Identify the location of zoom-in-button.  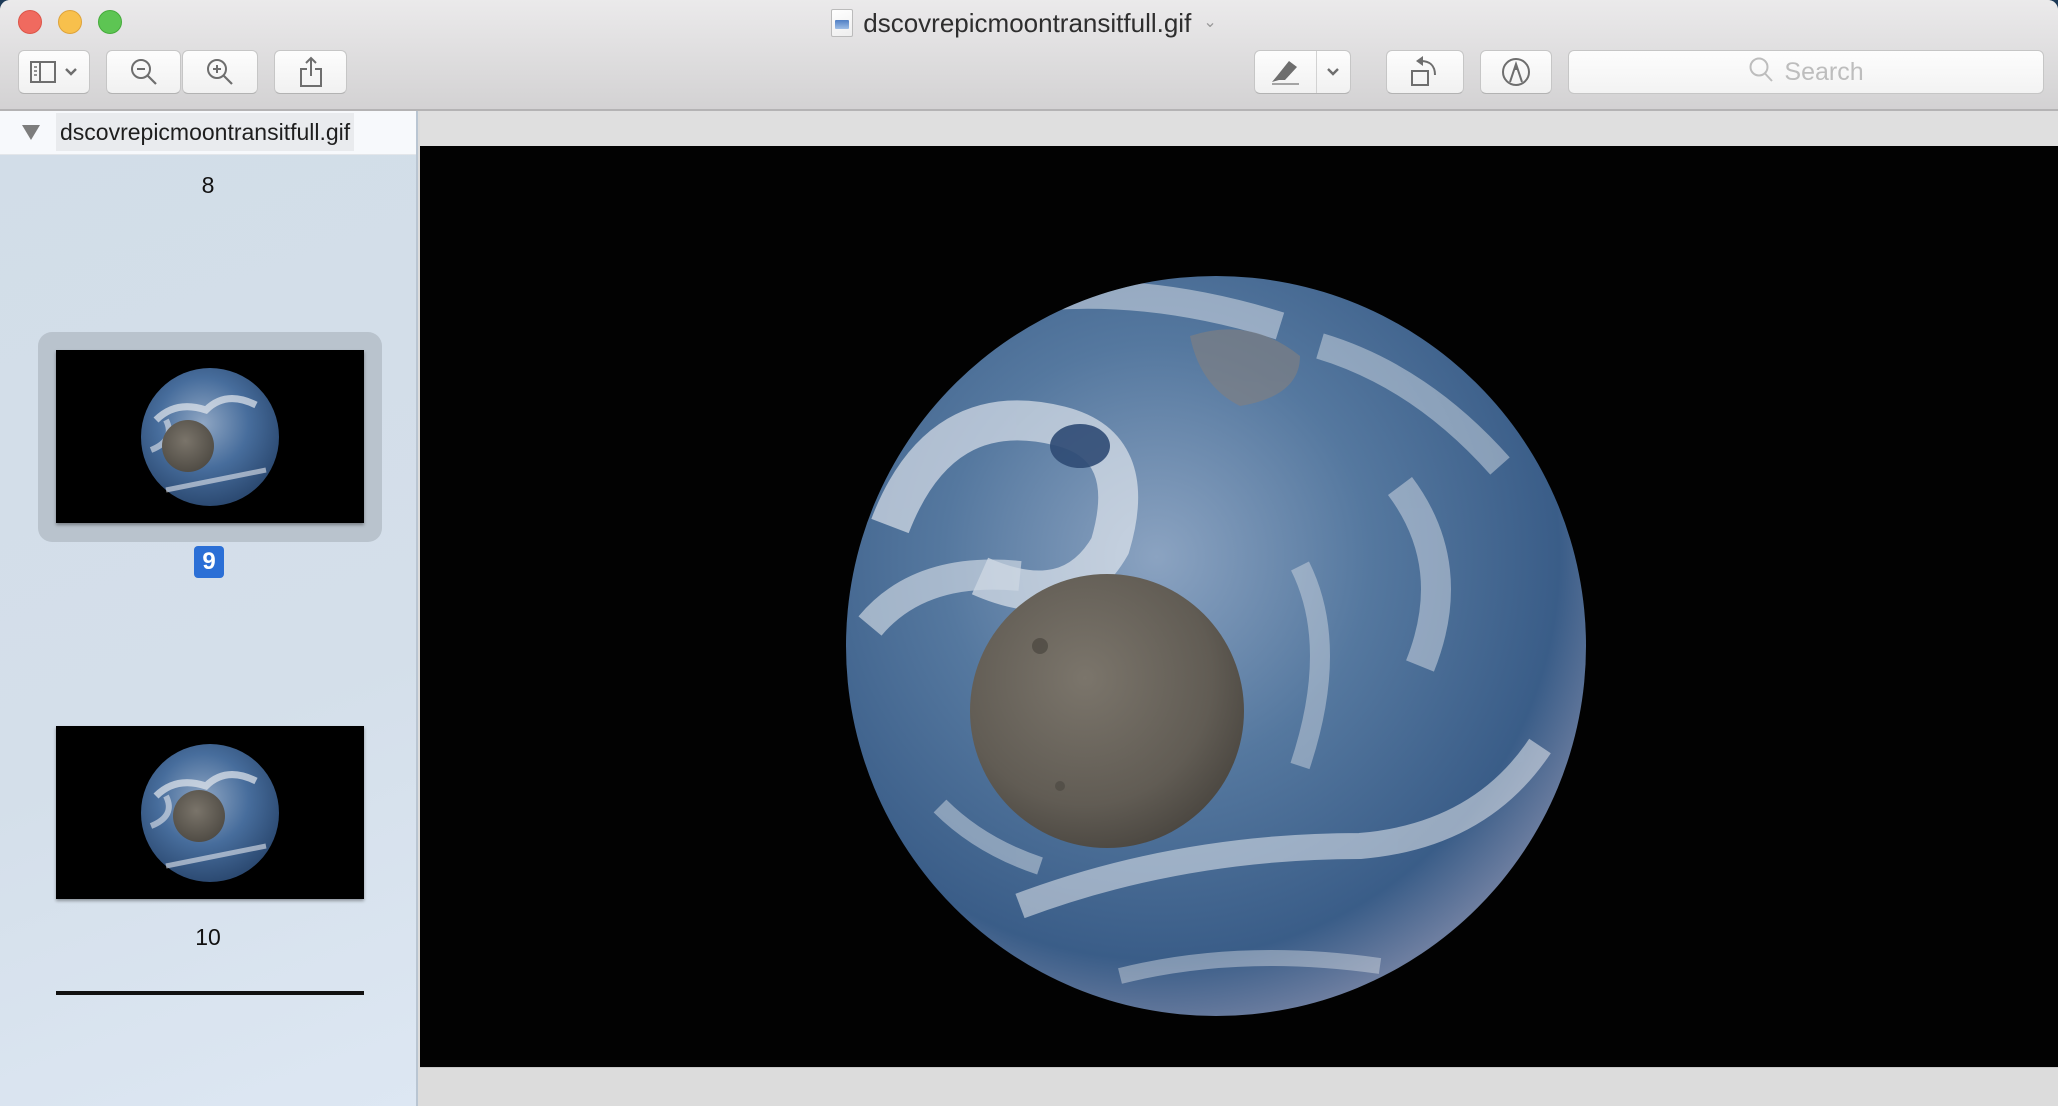
(220, 72).